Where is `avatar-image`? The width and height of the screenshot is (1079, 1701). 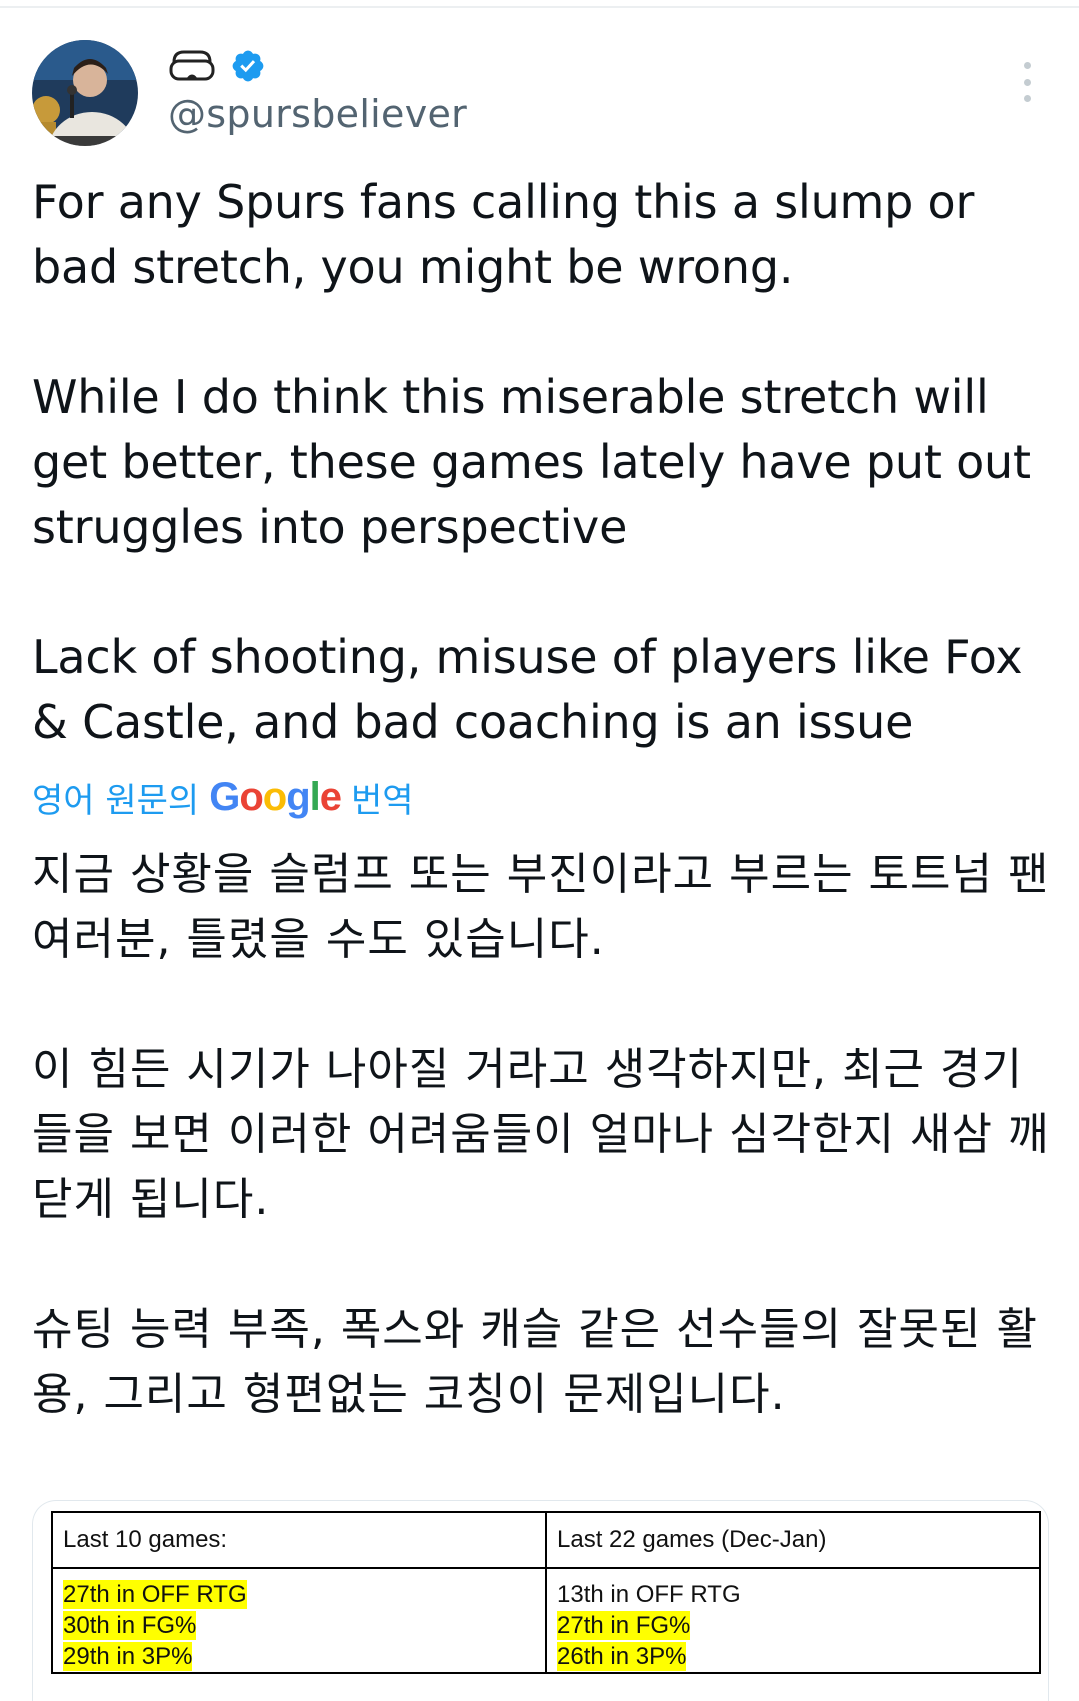 avatar-image is located at coordinates (85, 93).